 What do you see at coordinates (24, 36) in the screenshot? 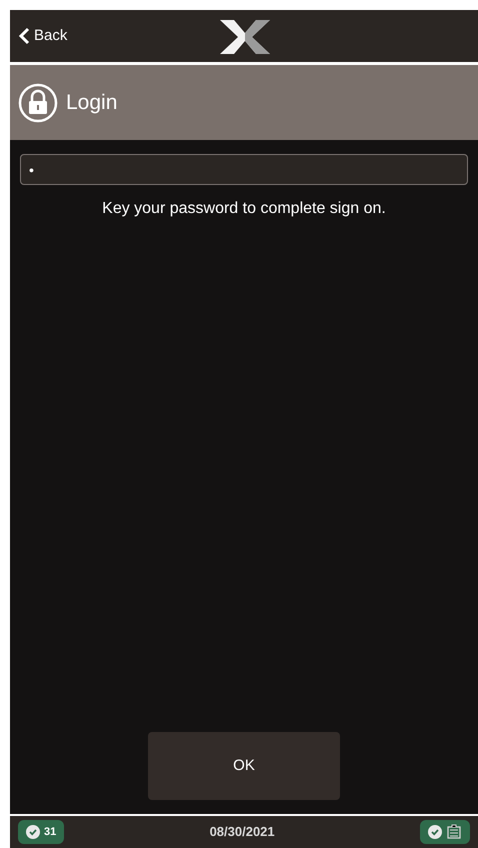
I see `chevron-left-icon` at bounding box center [24, 36].